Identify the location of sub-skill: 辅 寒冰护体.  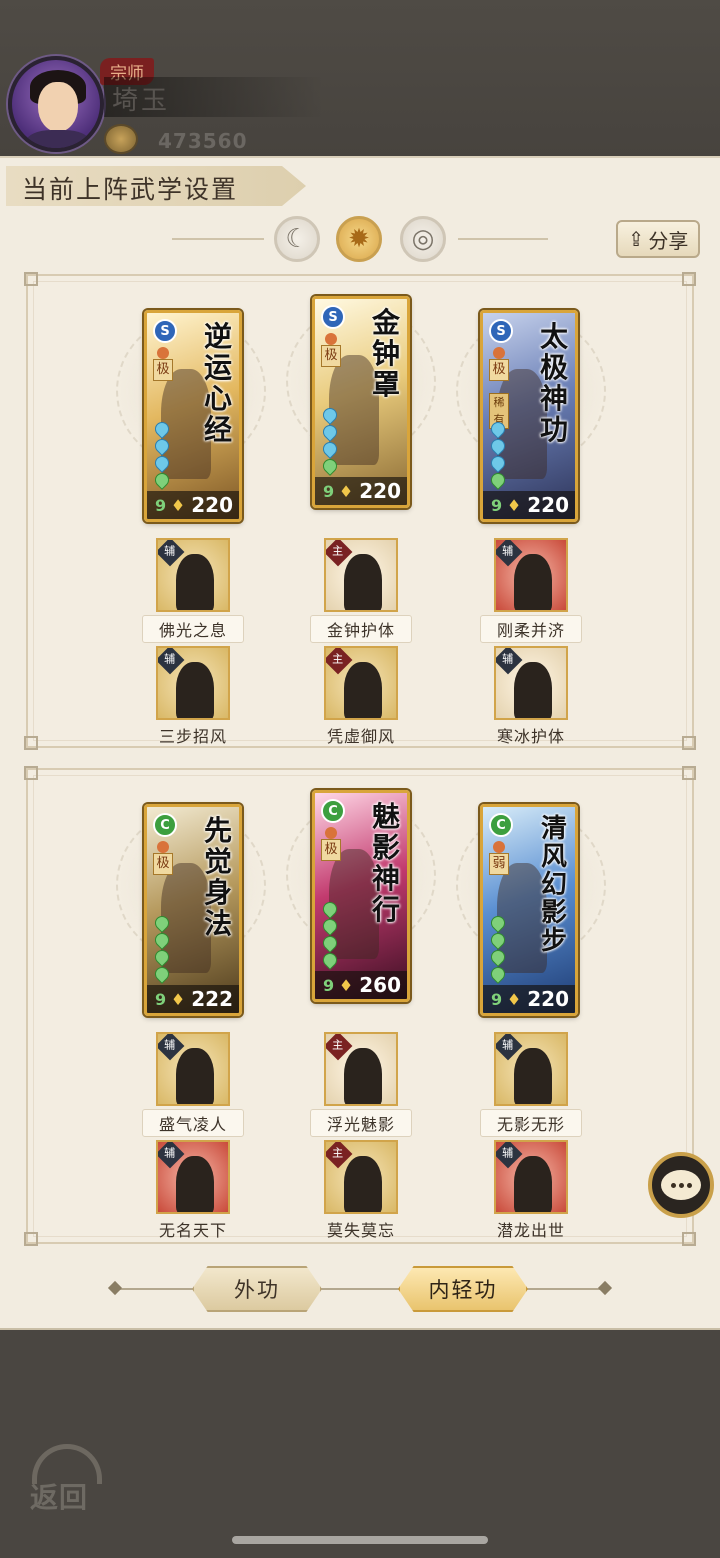
(531, 696).